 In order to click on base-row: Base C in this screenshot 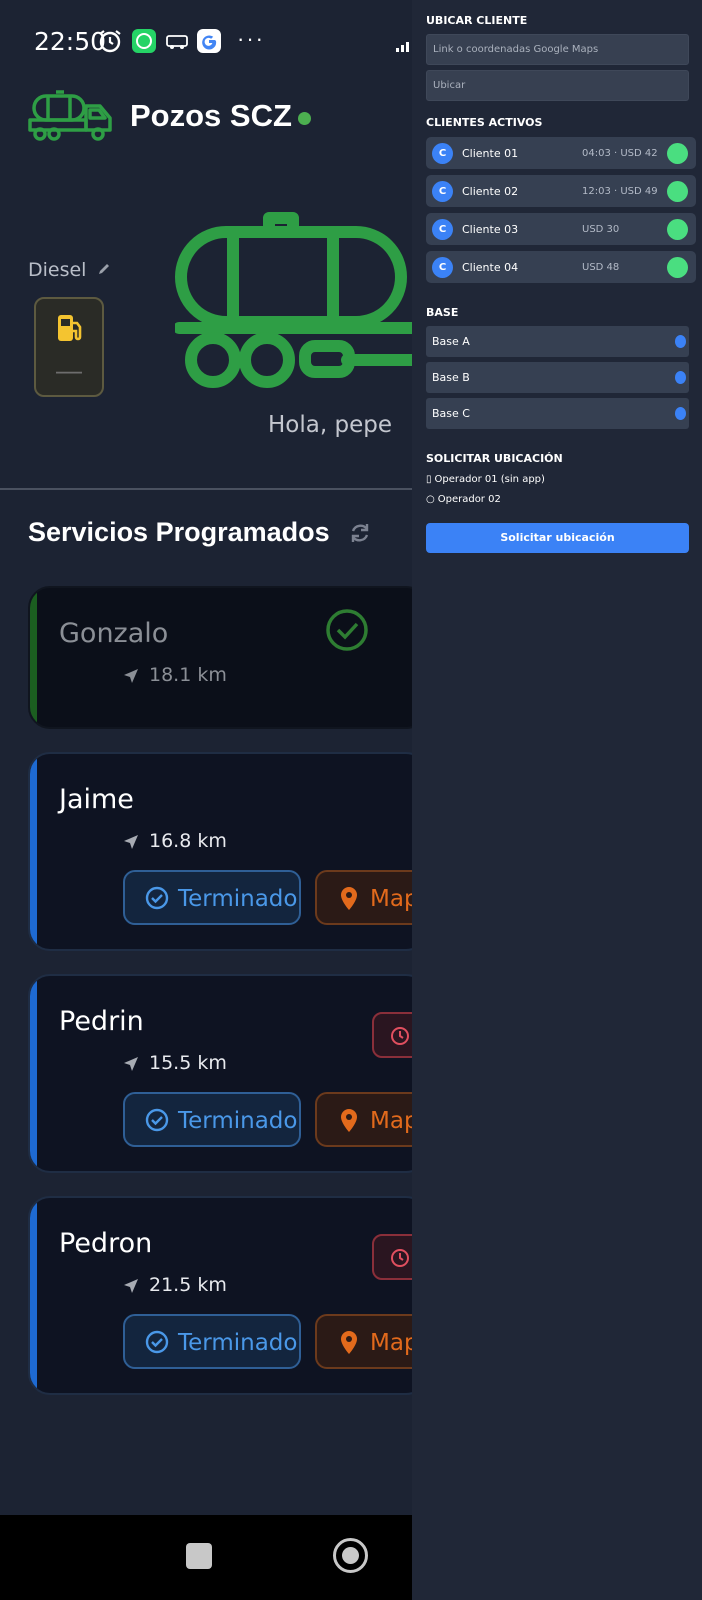, I will do `click(557, 413)`.